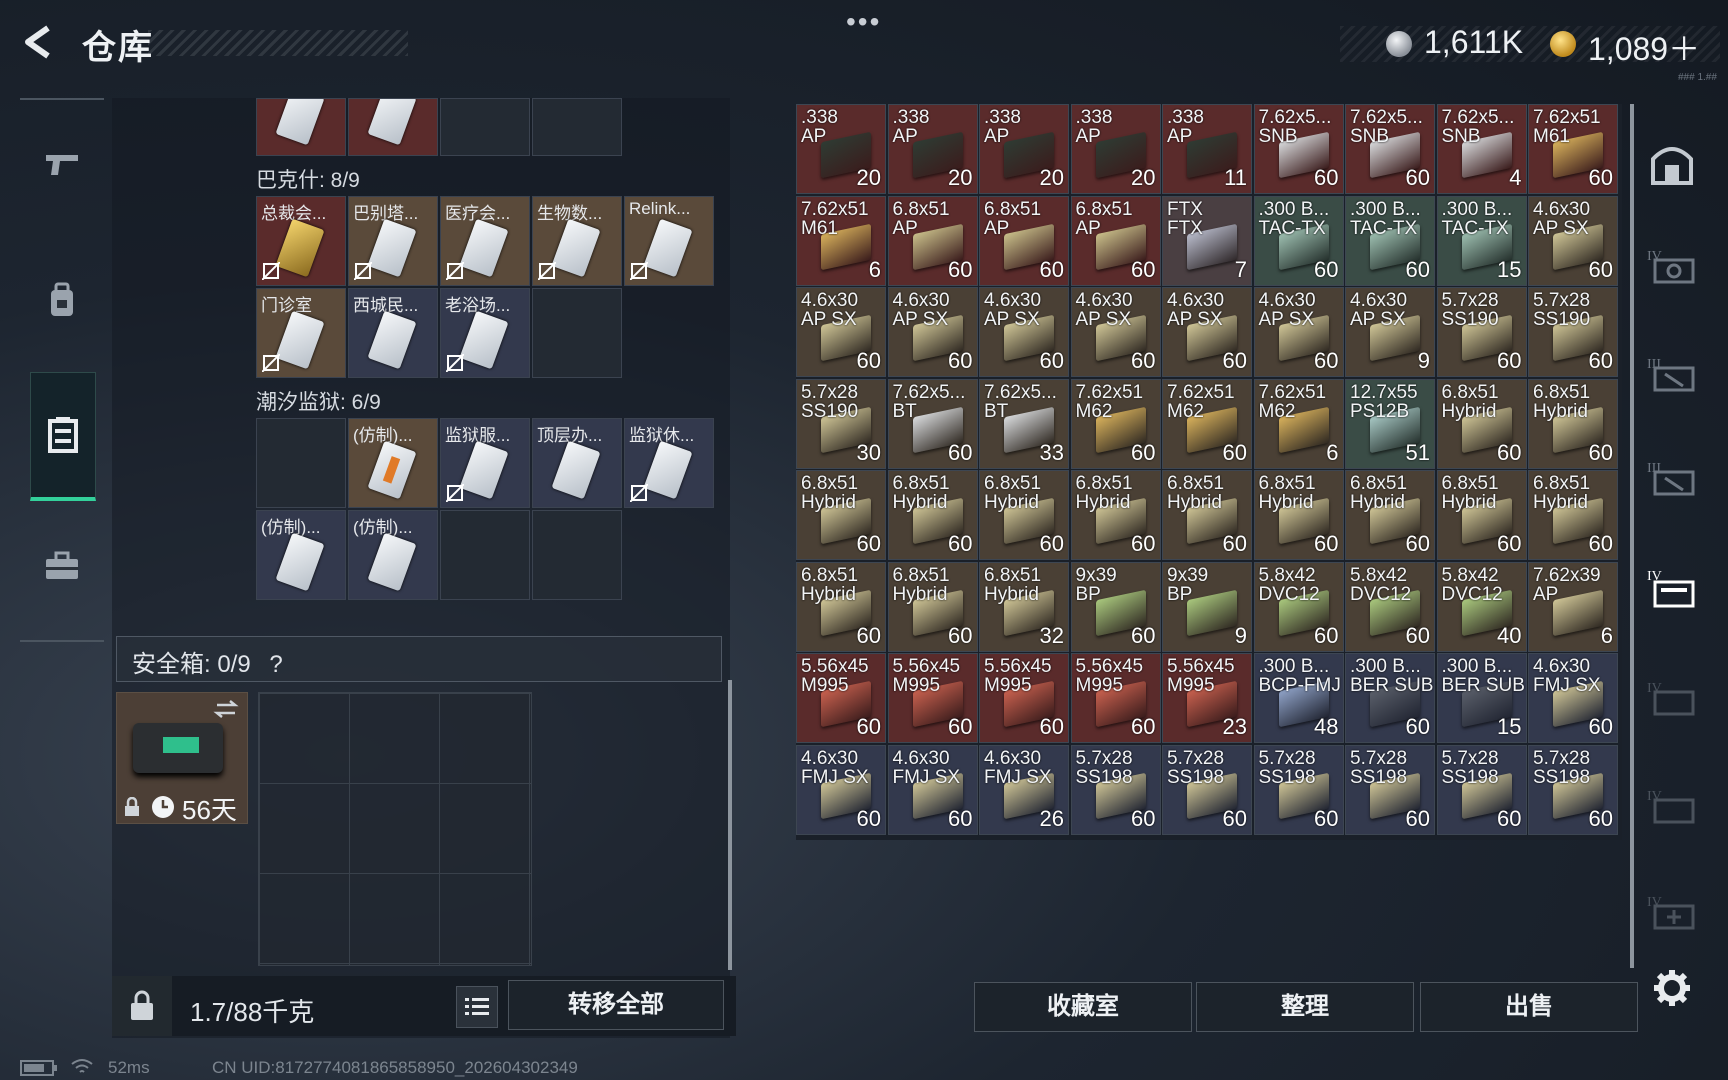 The height and width of the screenshot is (1080, 1728). Describe the element at coordinates (1390, 698) in the screenshot. I see `ammo-cell: .300 B... BER SUB 60` at that location.